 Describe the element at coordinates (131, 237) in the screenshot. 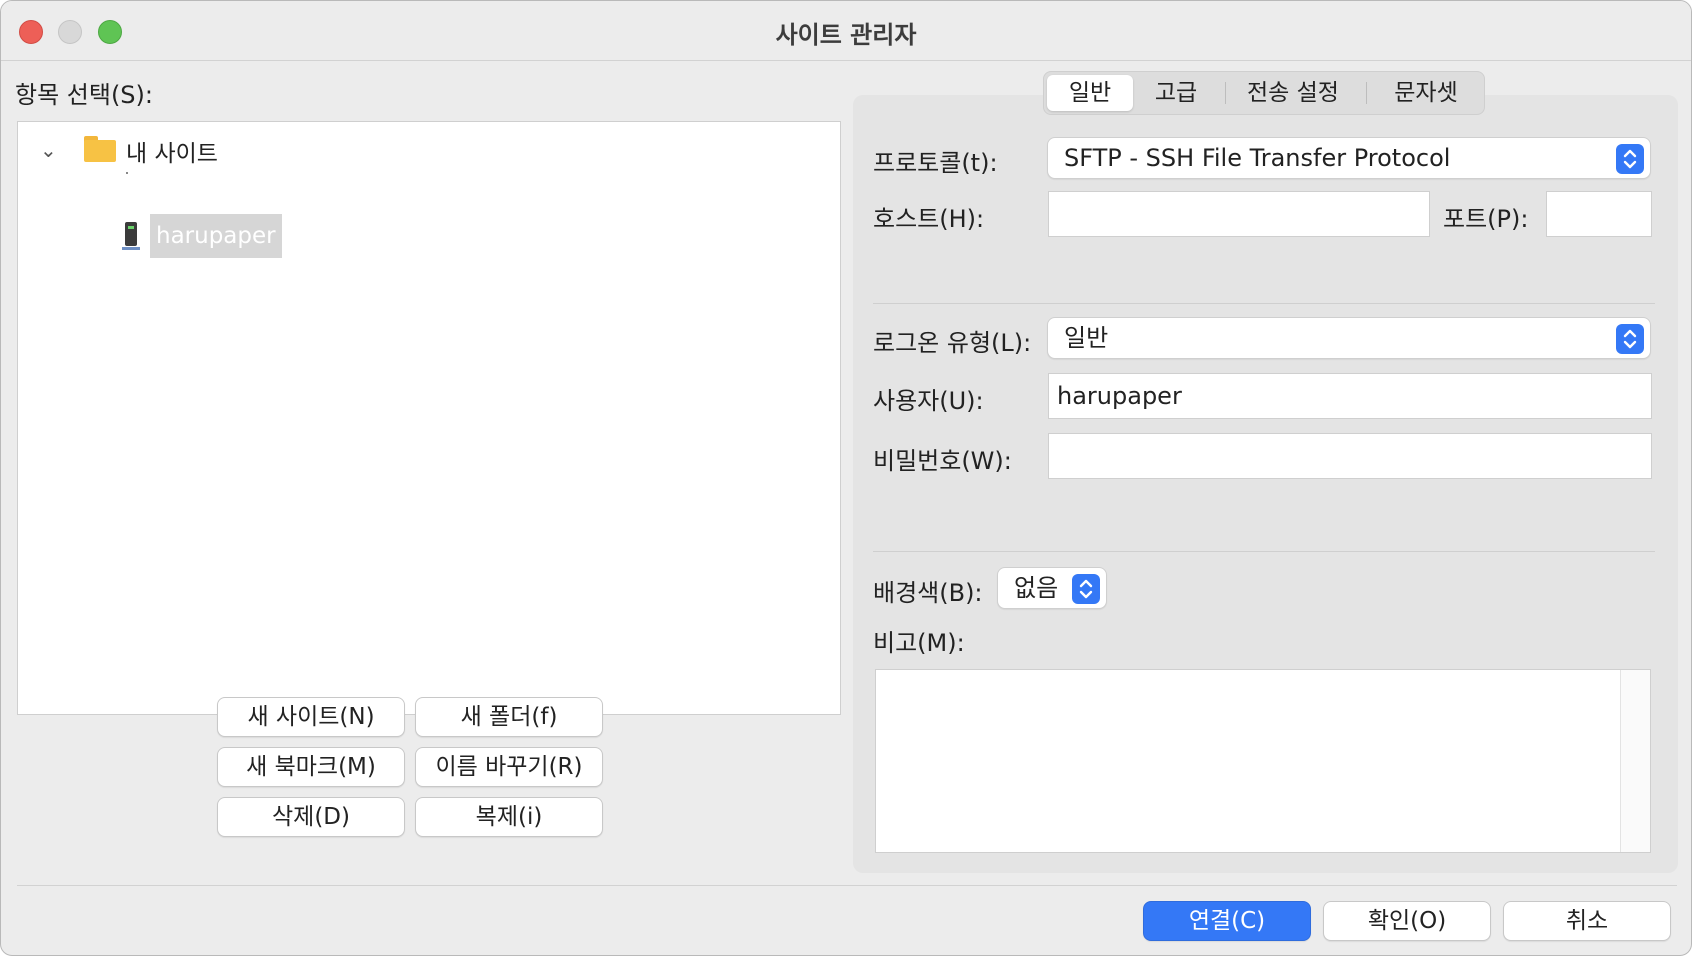

I see `server-icon` at that location.